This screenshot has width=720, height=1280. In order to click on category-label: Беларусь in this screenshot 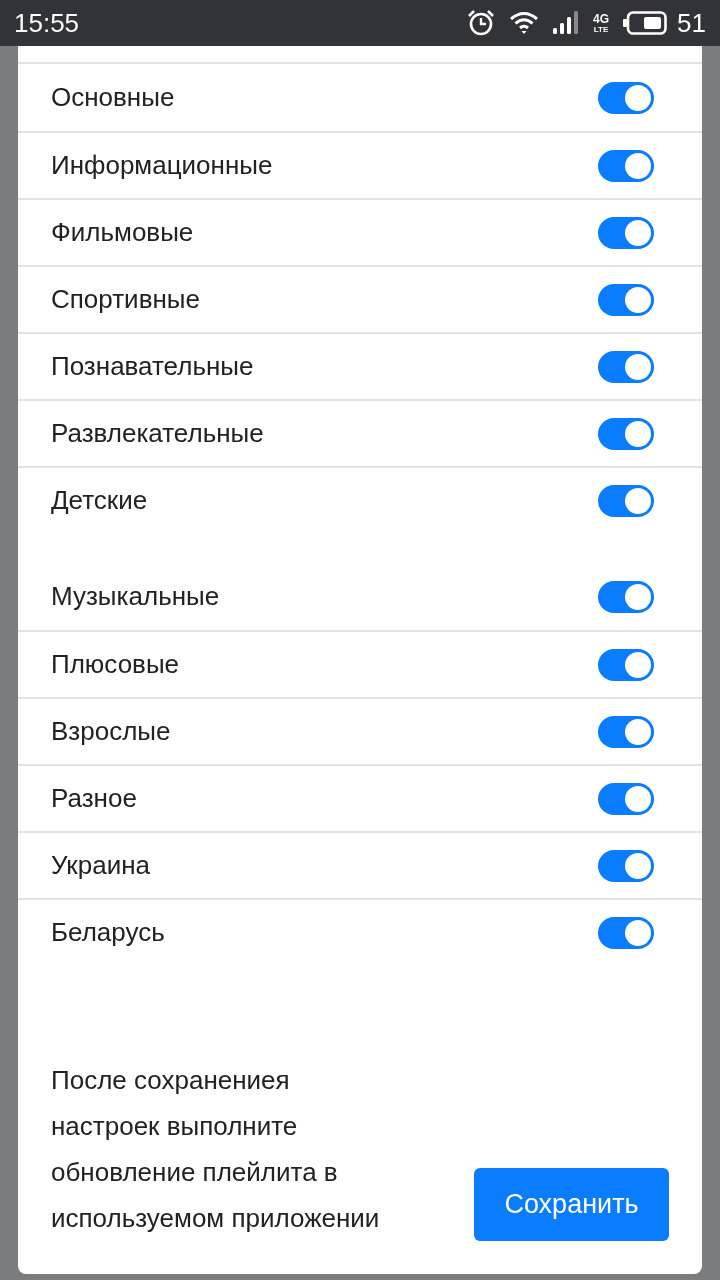, I will do `click(108, 932)`.